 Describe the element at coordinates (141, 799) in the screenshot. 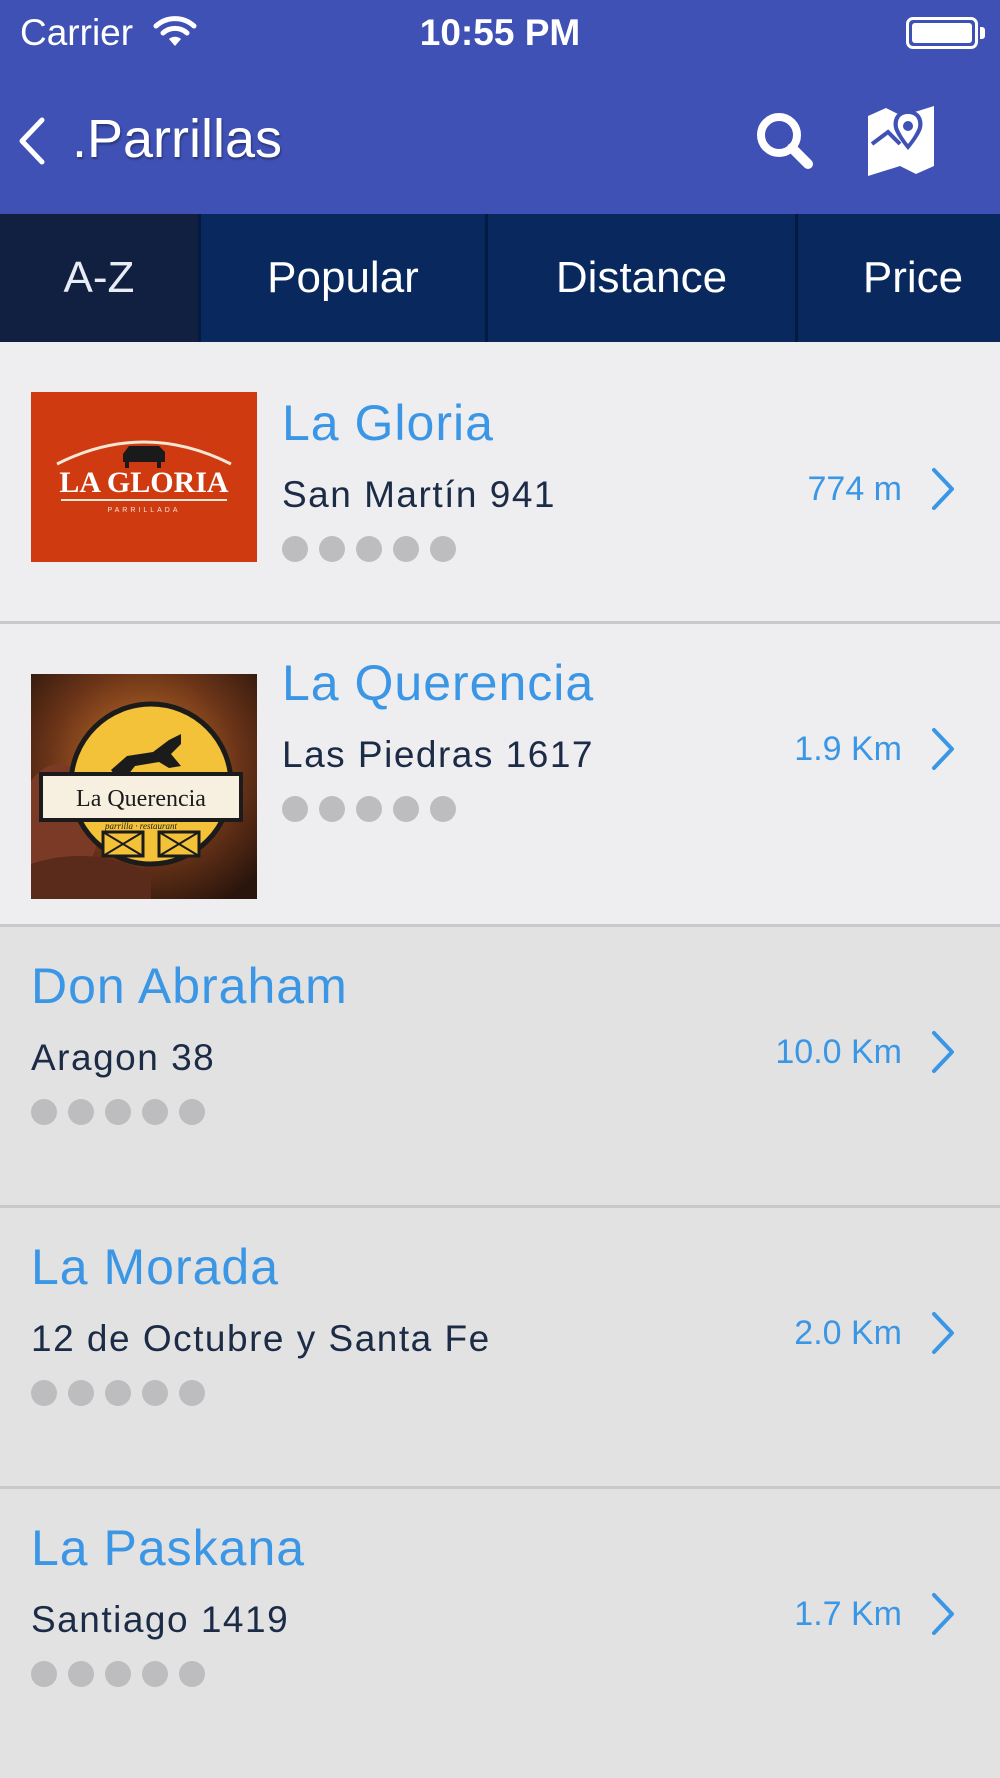

I see `logo-text: La Querencia` at that location.